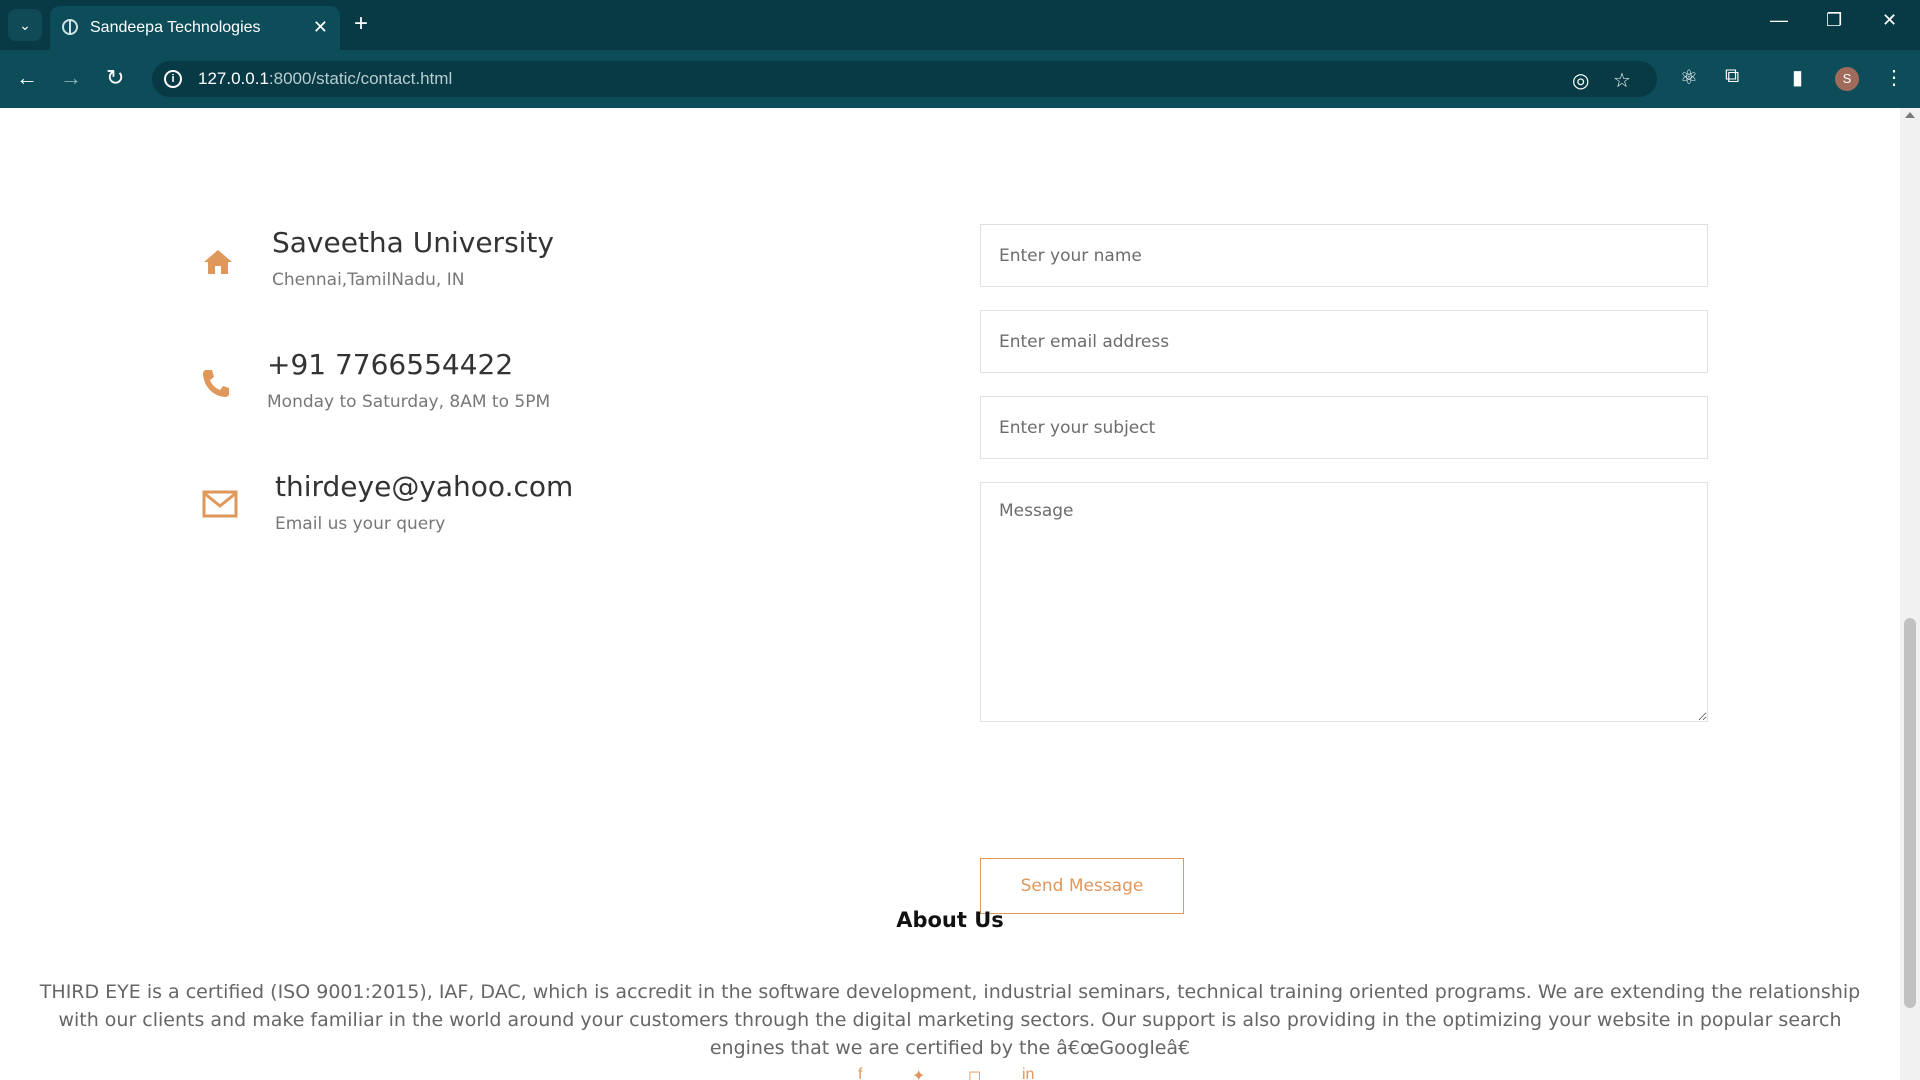 Image resolution: width=1920 pixels, height=1080 pixels. Describe the element at coordinates (27, 78) in the screenshot. I see `back-button: ←` at that location.